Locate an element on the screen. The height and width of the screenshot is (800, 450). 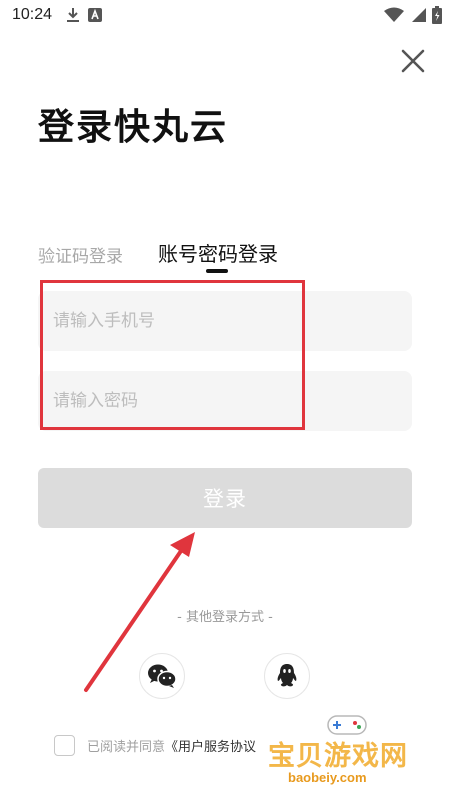
download-icon is located at coordinates (73, 15).